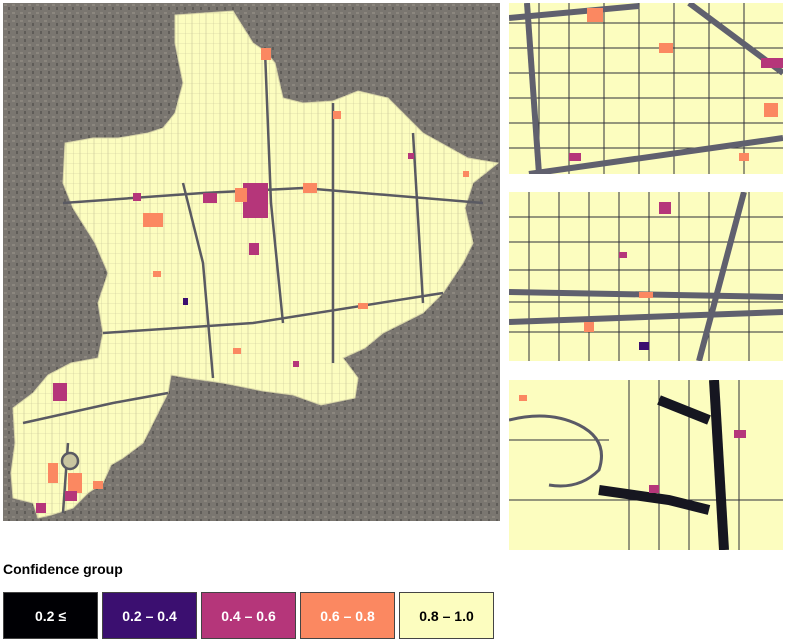 This screenshot has width=786, height=642. I want to click on inset-map-1-svg, so click(646, 88).